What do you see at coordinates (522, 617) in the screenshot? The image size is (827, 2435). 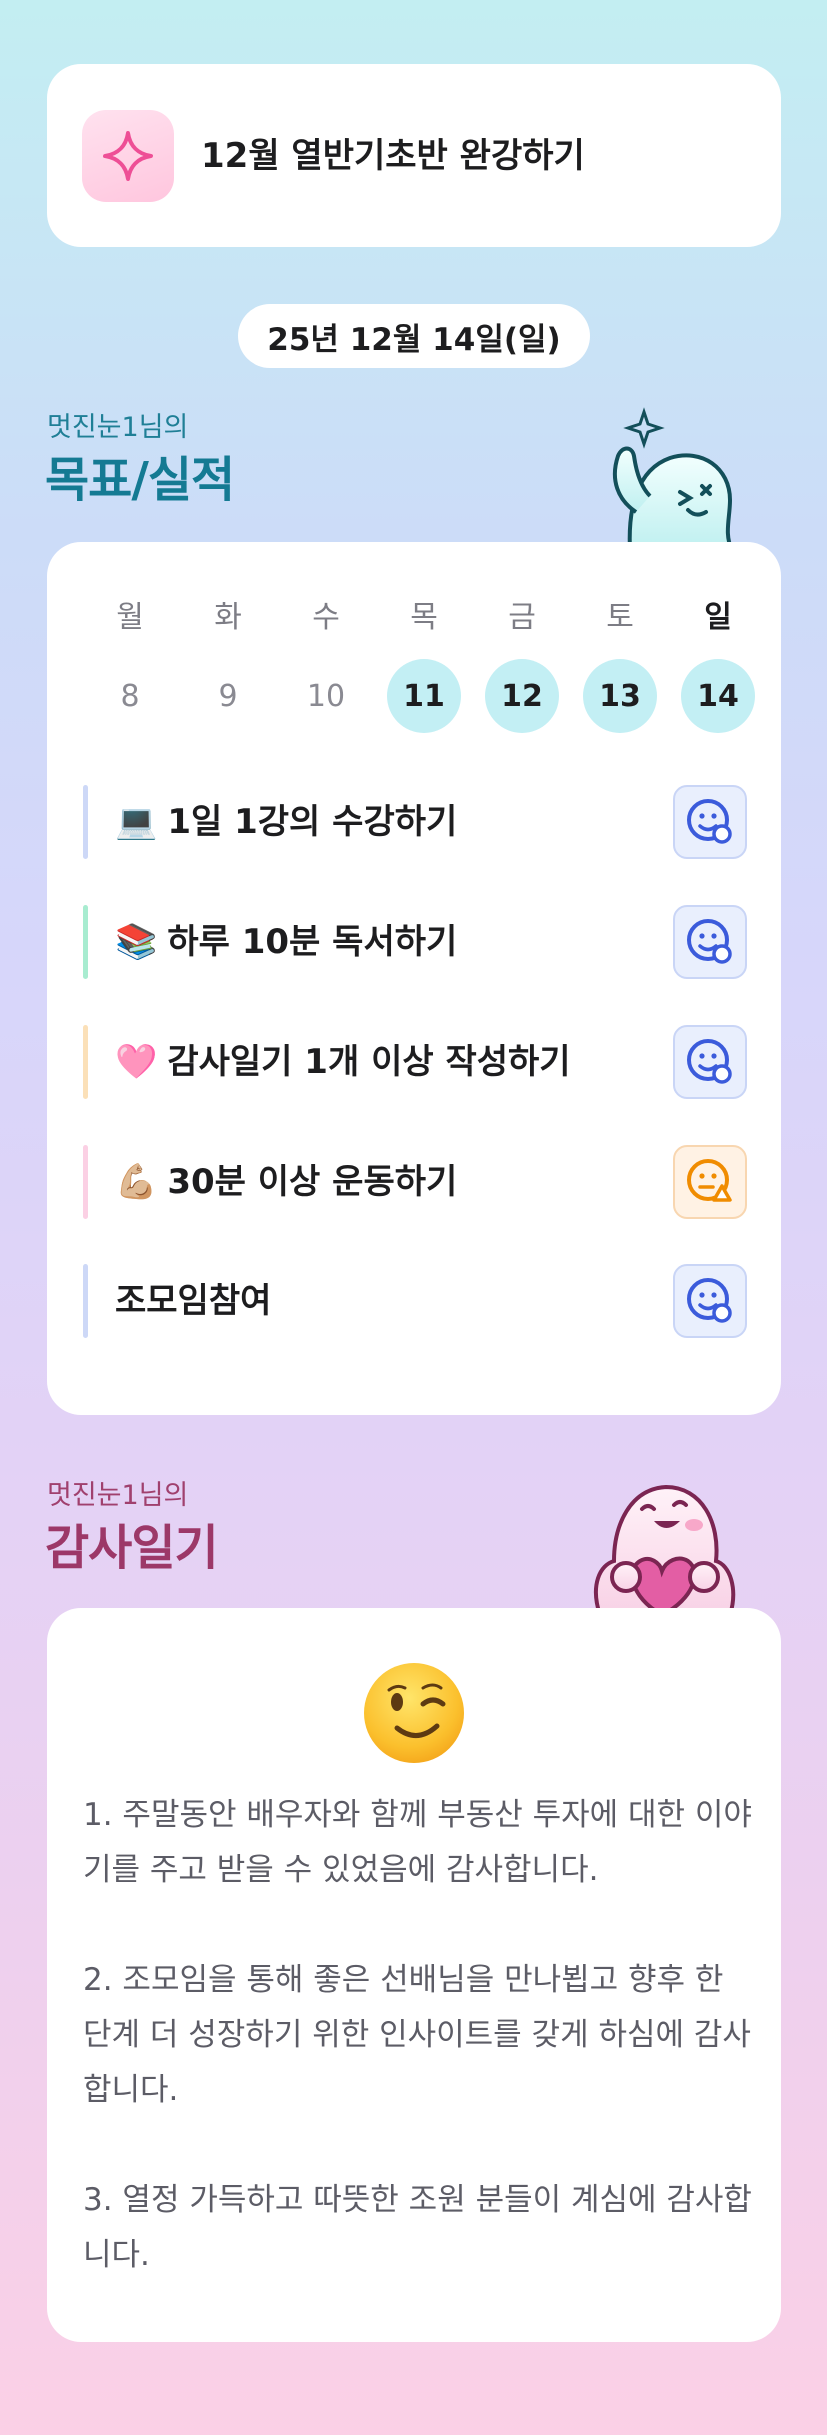 I see `weekday-label: 금` at bounding box center [522, 617].